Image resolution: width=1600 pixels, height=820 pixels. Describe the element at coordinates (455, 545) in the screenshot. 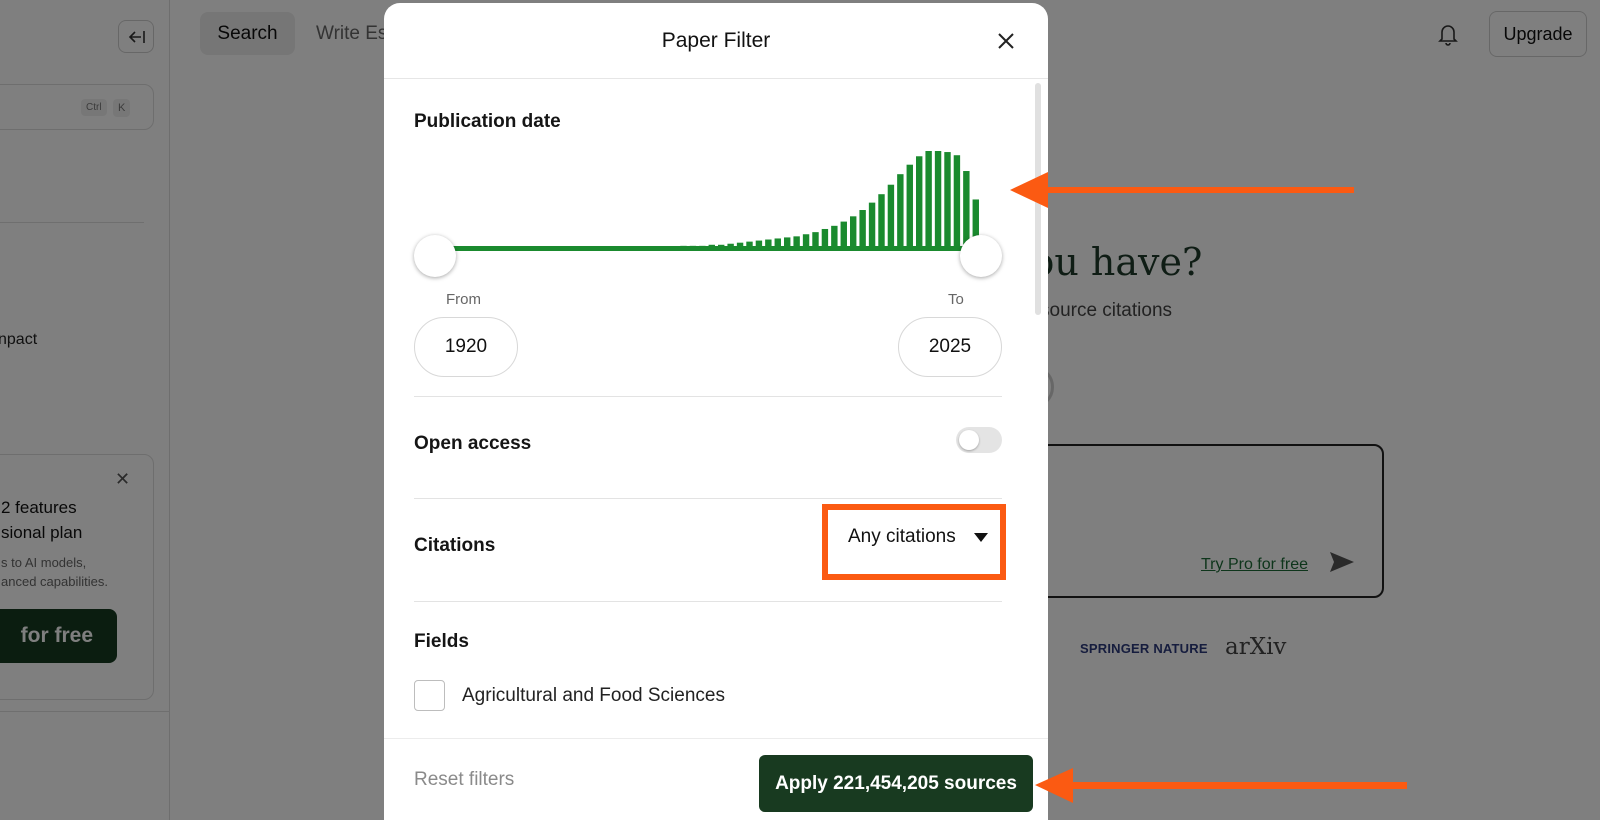

I see `citations-label: Citations` at that location.